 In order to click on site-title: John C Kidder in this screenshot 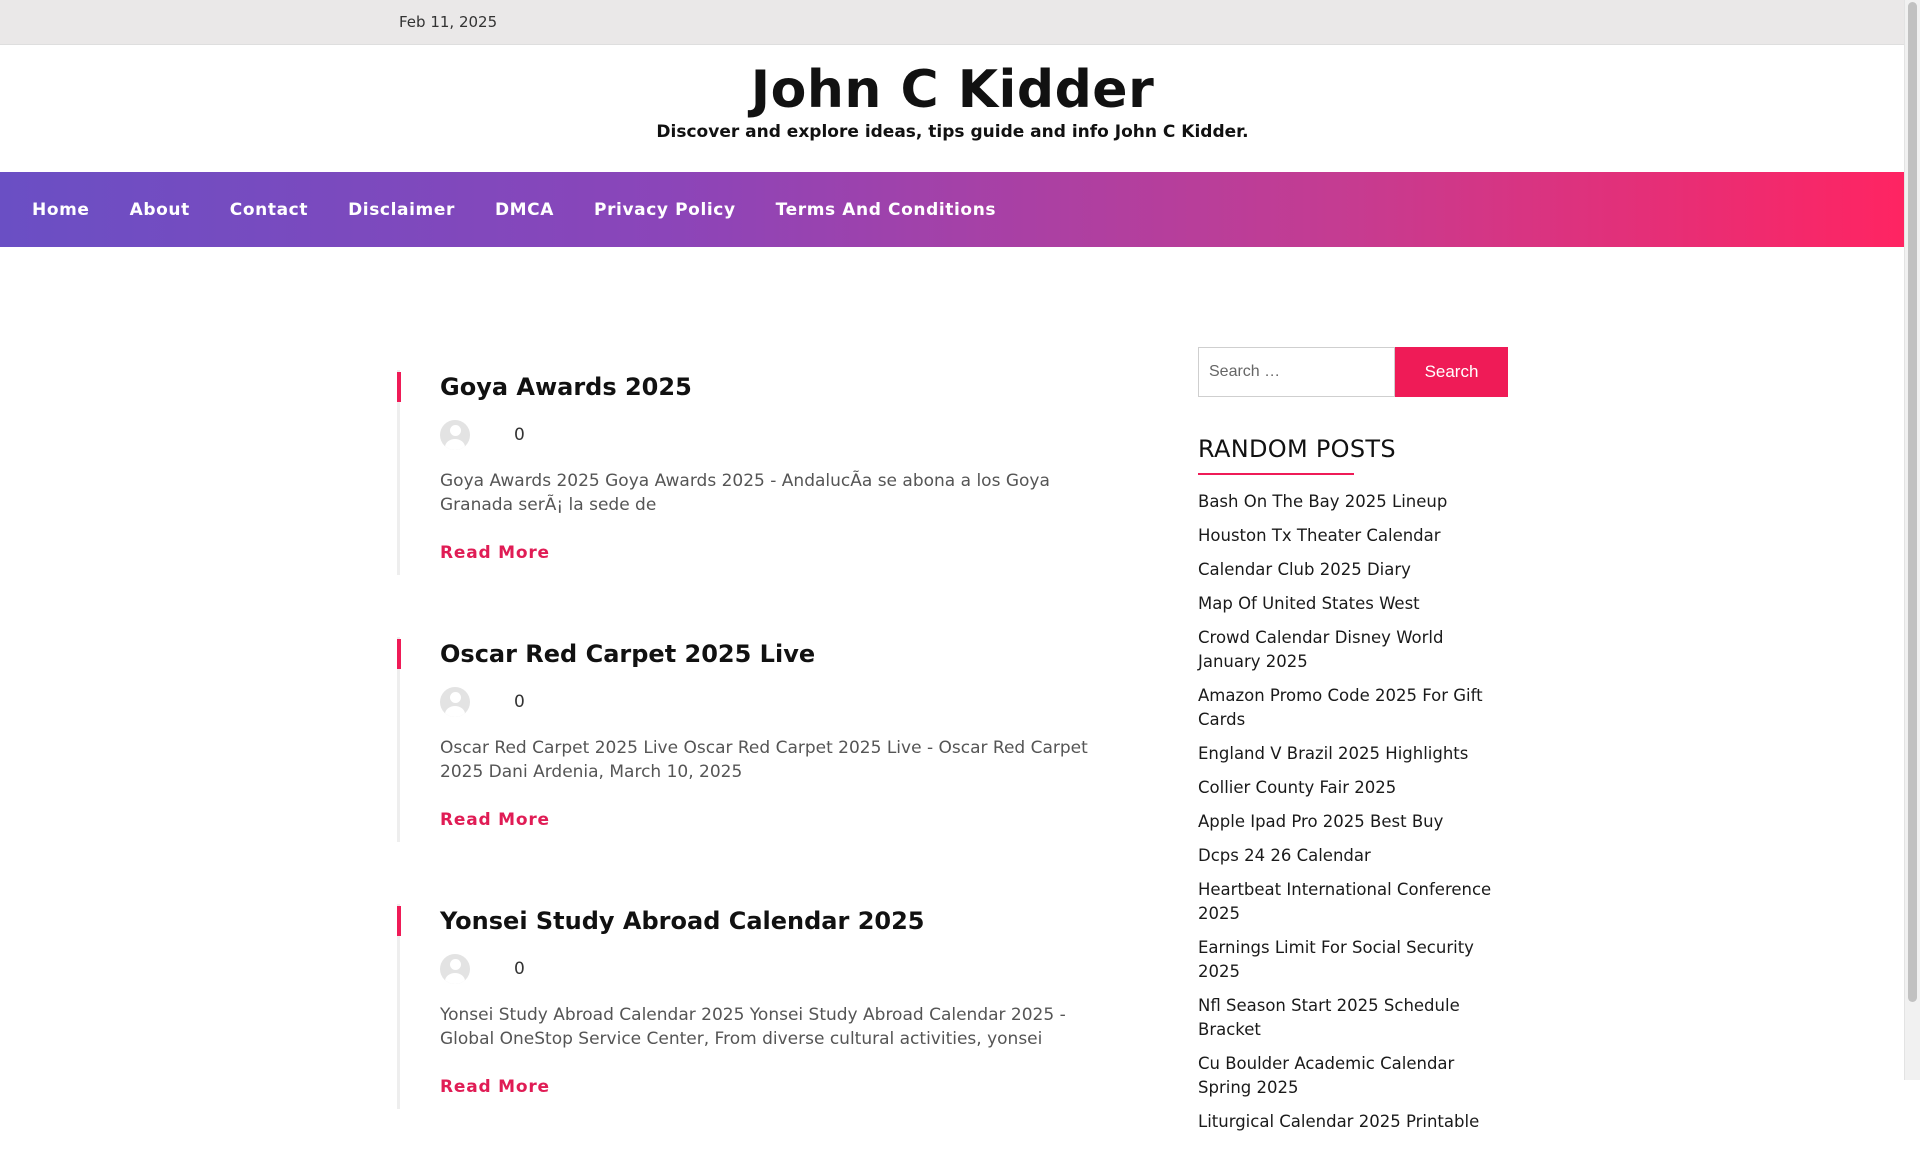, I will do `click(952, 90)`.